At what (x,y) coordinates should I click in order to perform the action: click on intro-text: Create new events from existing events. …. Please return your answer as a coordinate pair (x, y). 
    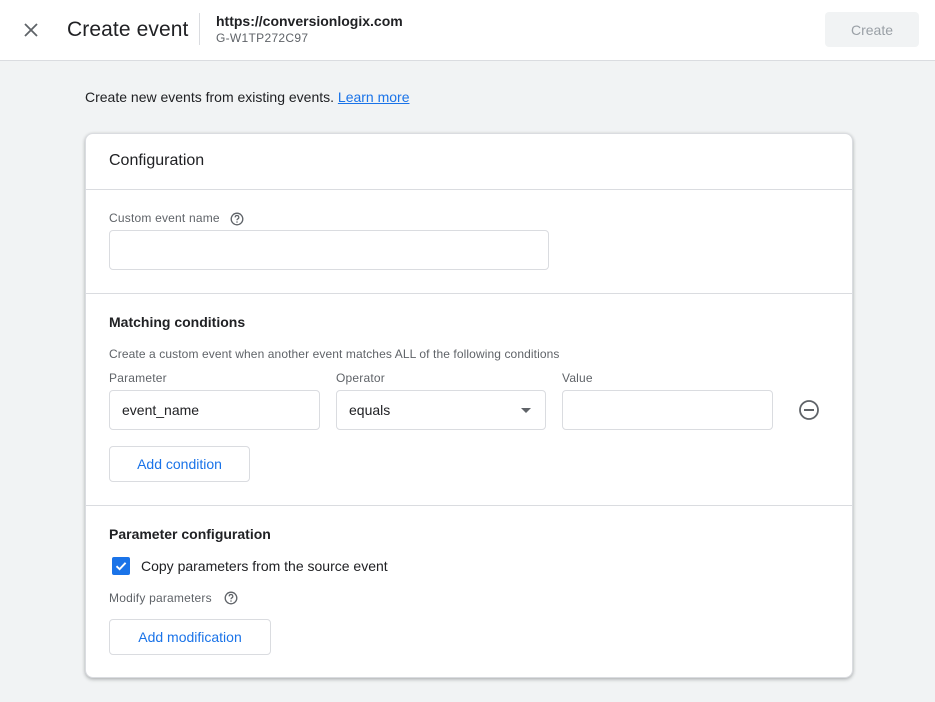
    Looking at the image, I should click on (247, 97).